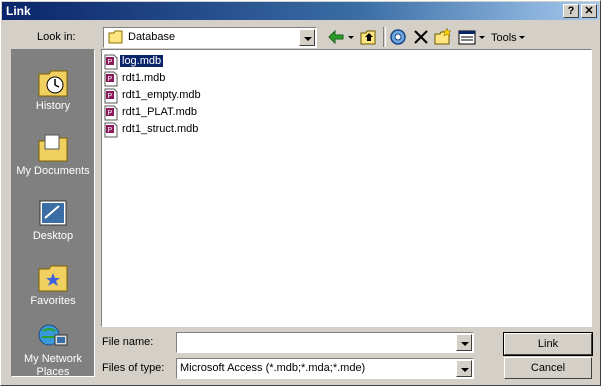  I want to click on tools-dropdown-icon, so click(522, 37).